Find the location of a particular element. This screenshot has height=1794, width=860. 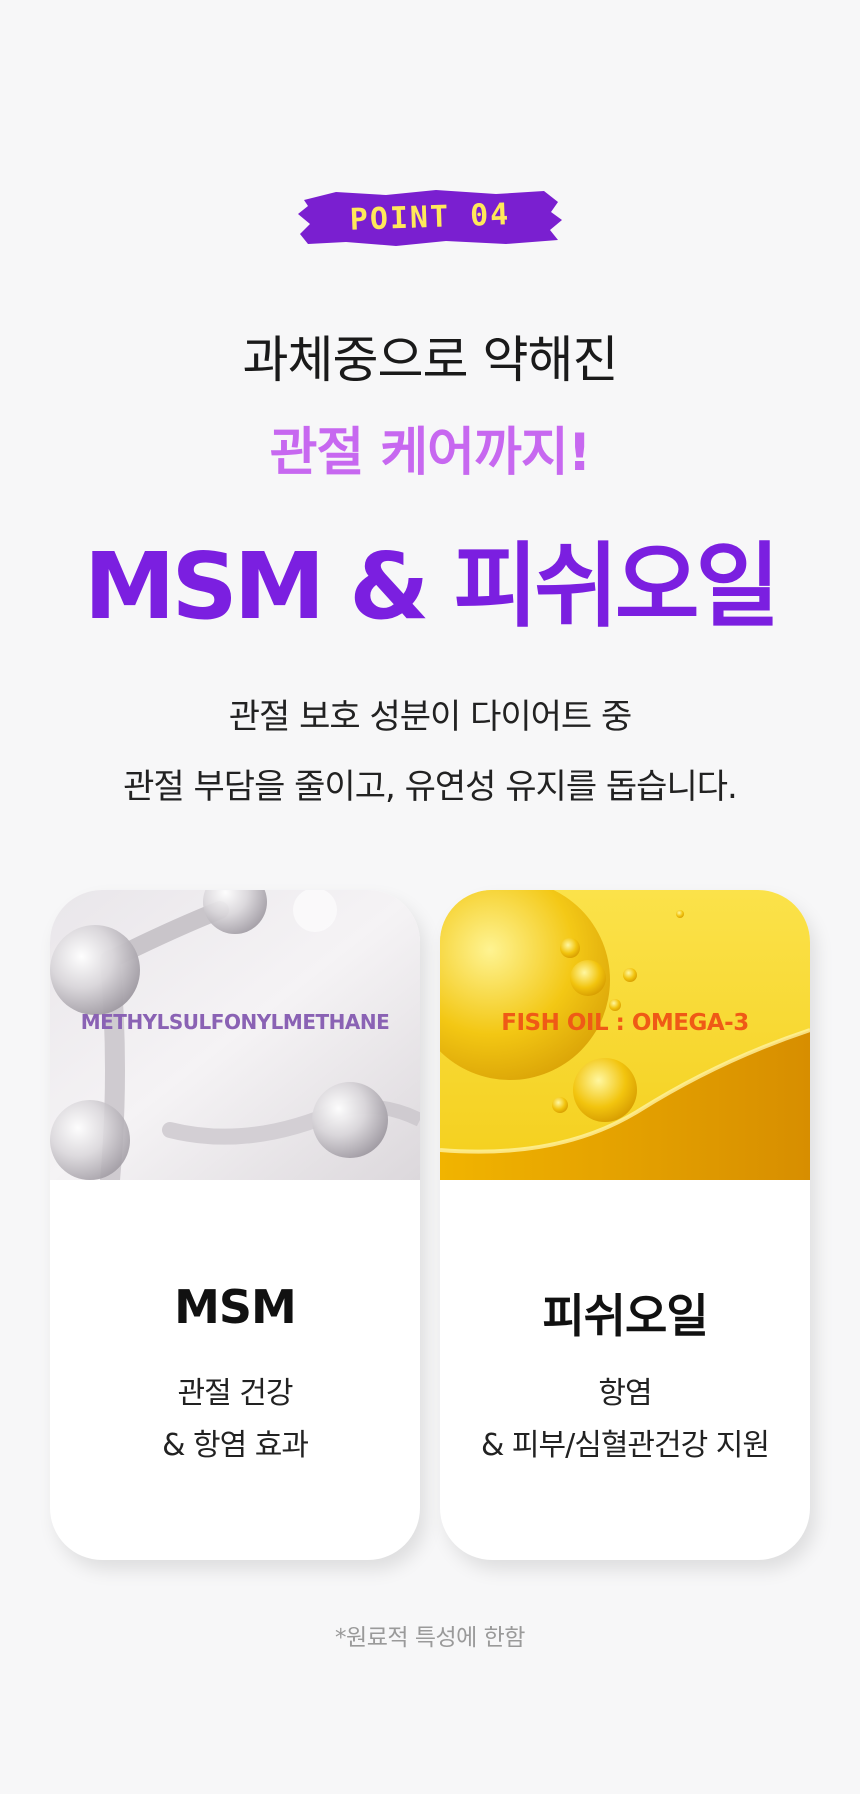

description-line-2: 관절 부담을 줄이고, 유연성 유지를 돕습니다. is located at coordinates (430, 787).